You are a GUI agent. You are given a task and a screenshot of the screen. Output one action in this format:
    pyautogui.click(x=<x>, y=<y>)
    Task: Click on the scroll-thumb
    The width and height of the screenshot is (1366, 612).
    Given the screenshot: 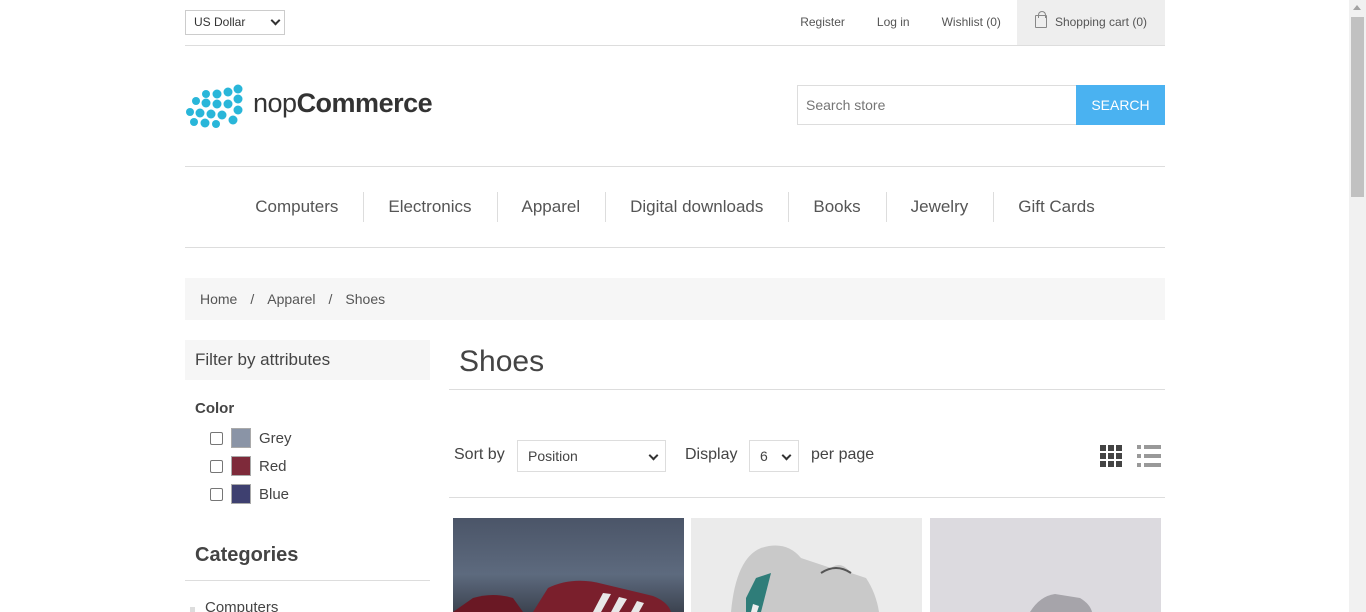 What is the action you would take?
    pyautogui.click(x=1357, y=107)
    